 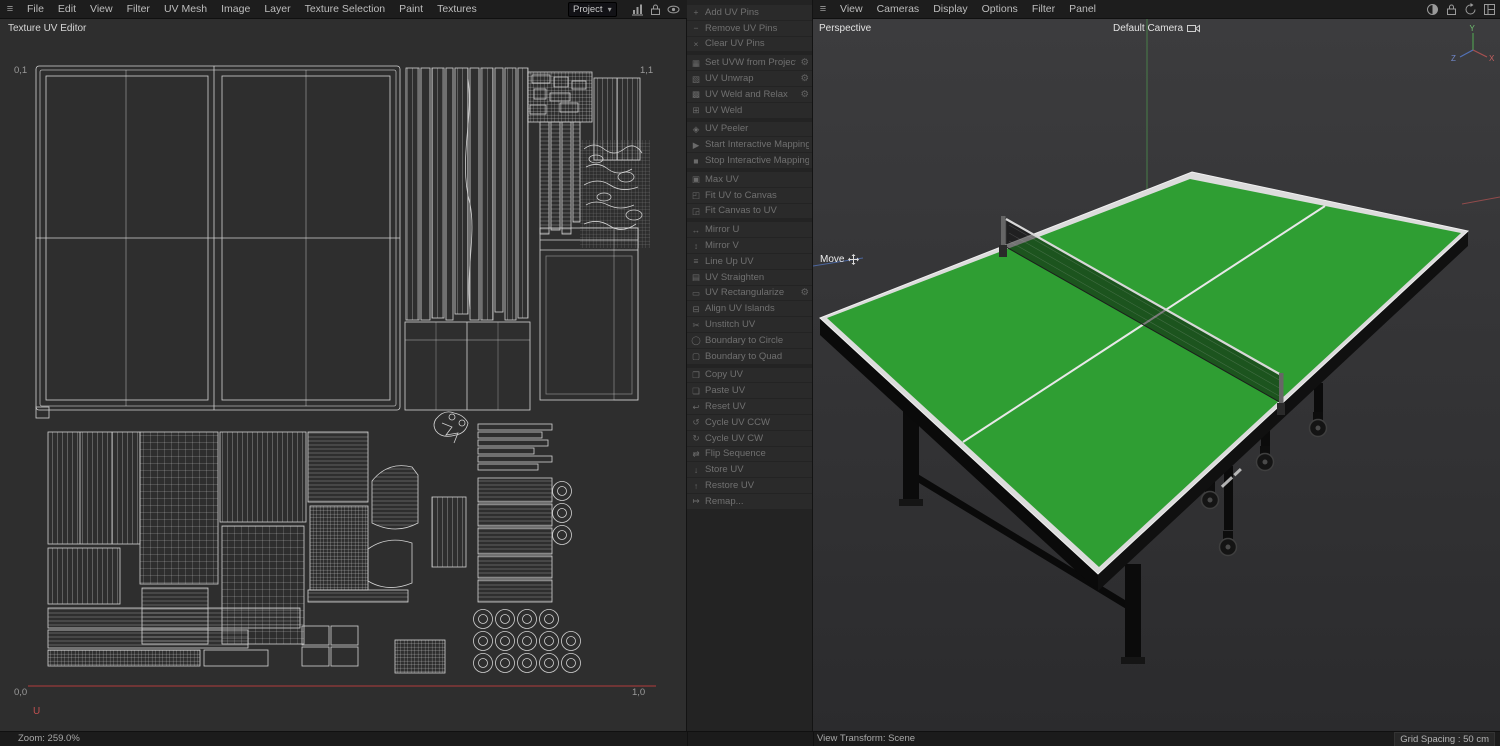 What do you see at coordinates (749, 406) in the screenshot?
I see `command-reset-uv: ↩ Reset UV` at bounding box center [749, 406].